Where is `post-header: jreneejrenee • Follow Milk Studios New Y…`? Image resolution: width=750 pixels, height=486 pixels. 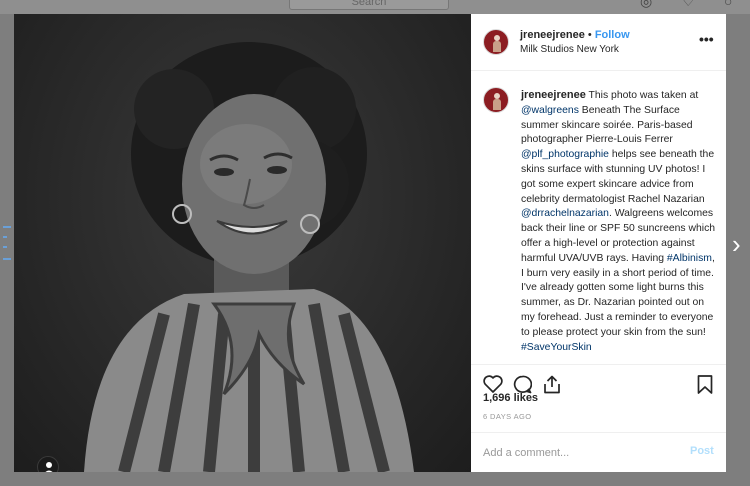 post-header: jreneejrenee • Follow Milk Studios New Y… is located at coordinates (598, 42).